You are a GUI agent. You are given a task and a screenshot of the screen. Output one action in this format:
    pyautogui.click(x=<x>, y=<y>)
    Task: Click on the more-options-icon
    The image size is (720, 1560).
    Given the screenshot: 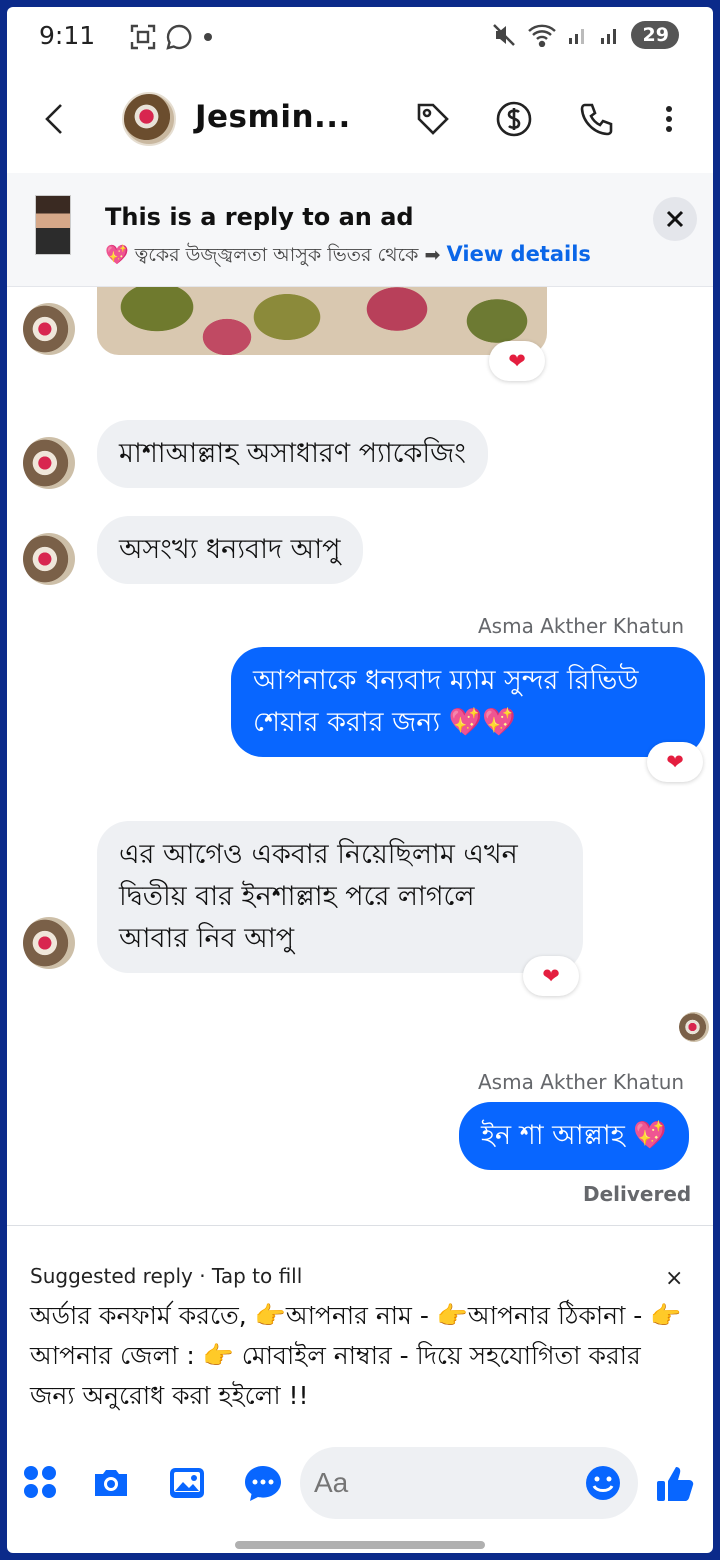 What is the action you would take?
    pyautogui.click(x=669, y=119)
    